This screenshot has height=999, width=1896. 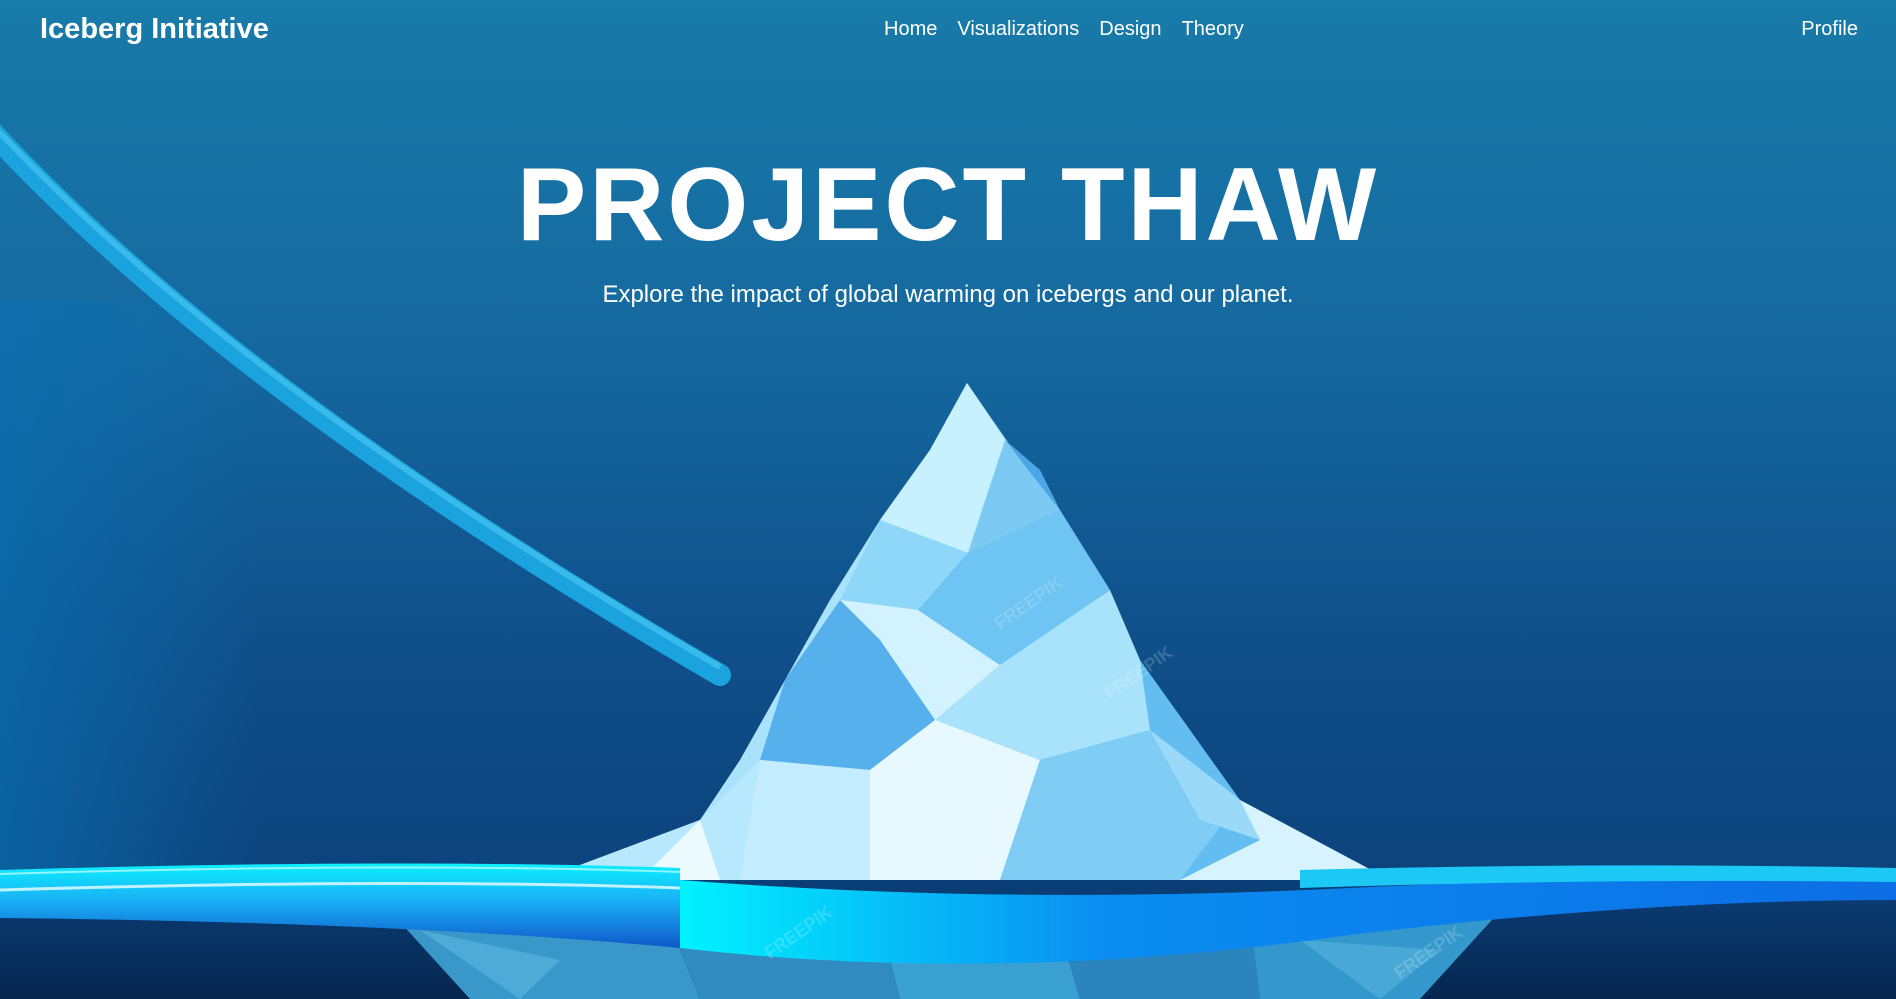 What do you see at coordinates (1829, 29) in the screenshot?
I see `profile-link: Profile` at bounding box center [1829, 29].